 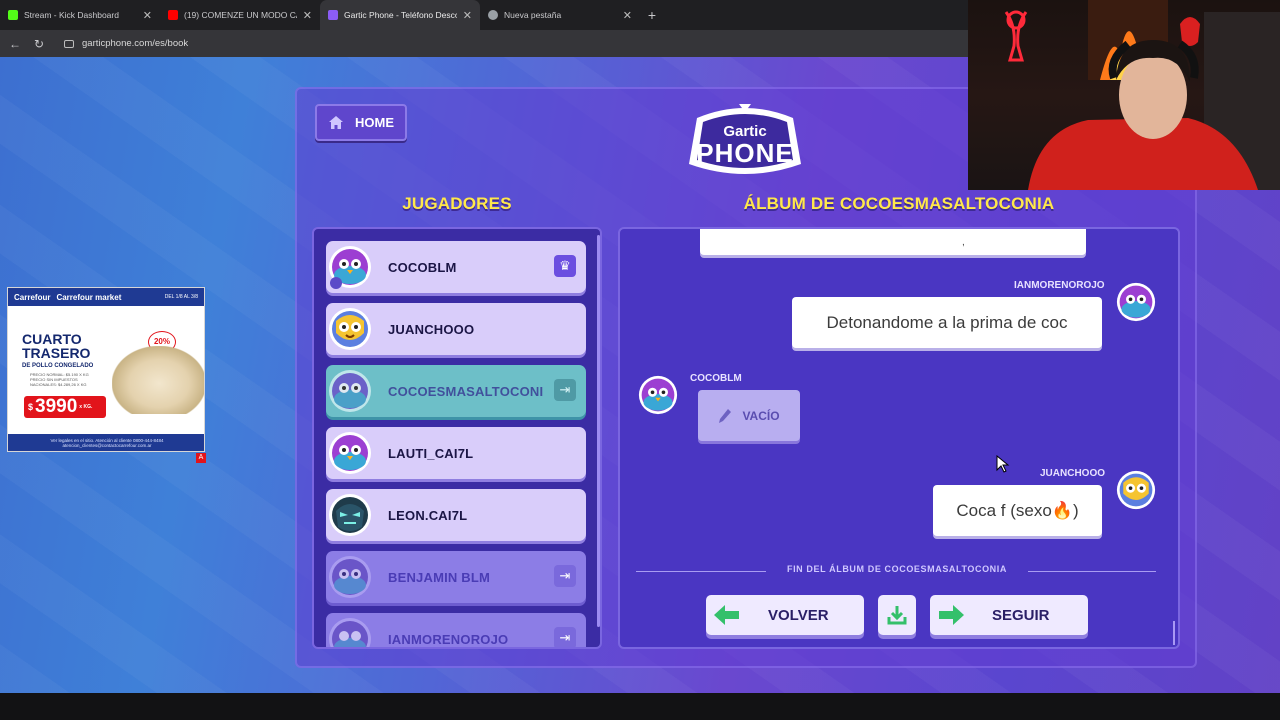 I want to click on tab-kick-dashboard: Stream - Kick Dashboard ✕, so click(x=80, y=15).